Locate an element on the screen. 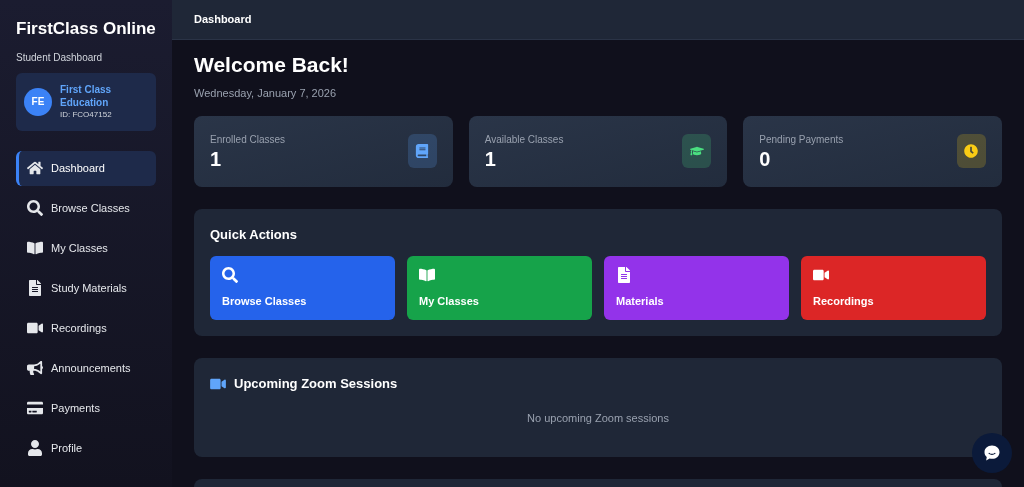 This screenshot has width=1024, height=487. nav-item: Payments is located at coordinates (86, 408).